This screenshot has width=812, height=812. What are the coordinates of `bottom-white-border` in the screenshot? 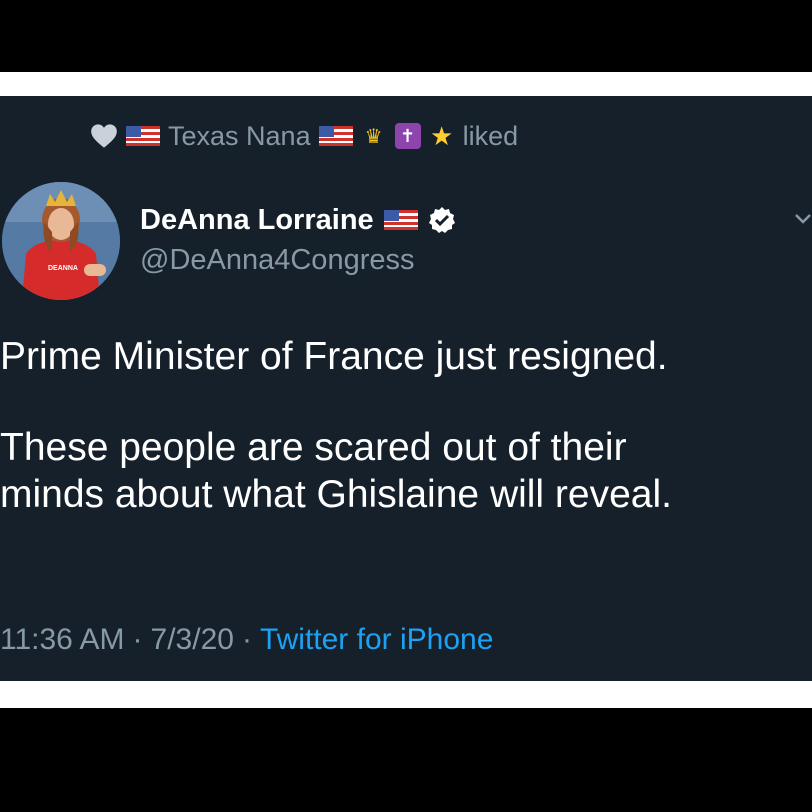 It's located at (406, 694).